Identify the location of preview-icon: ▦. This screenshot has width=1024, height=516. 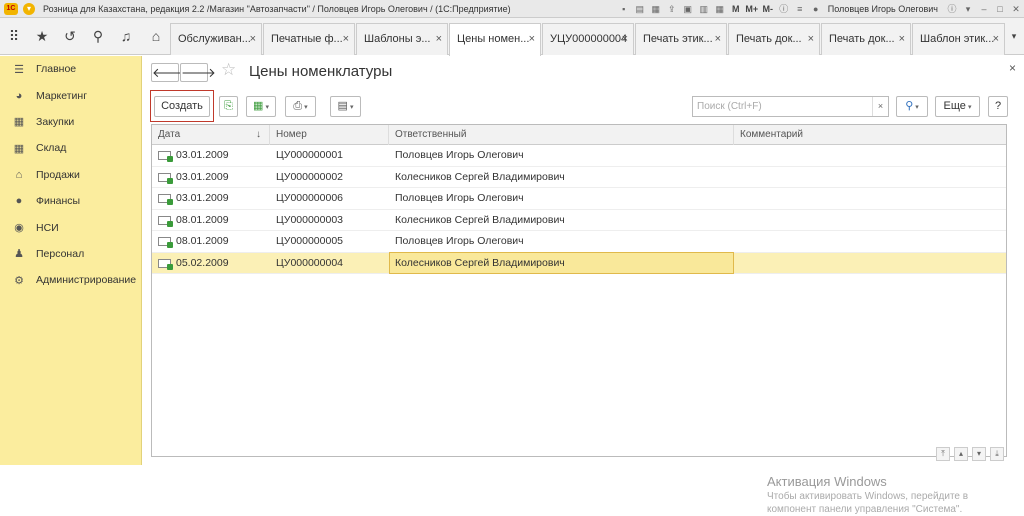
(656, 9).